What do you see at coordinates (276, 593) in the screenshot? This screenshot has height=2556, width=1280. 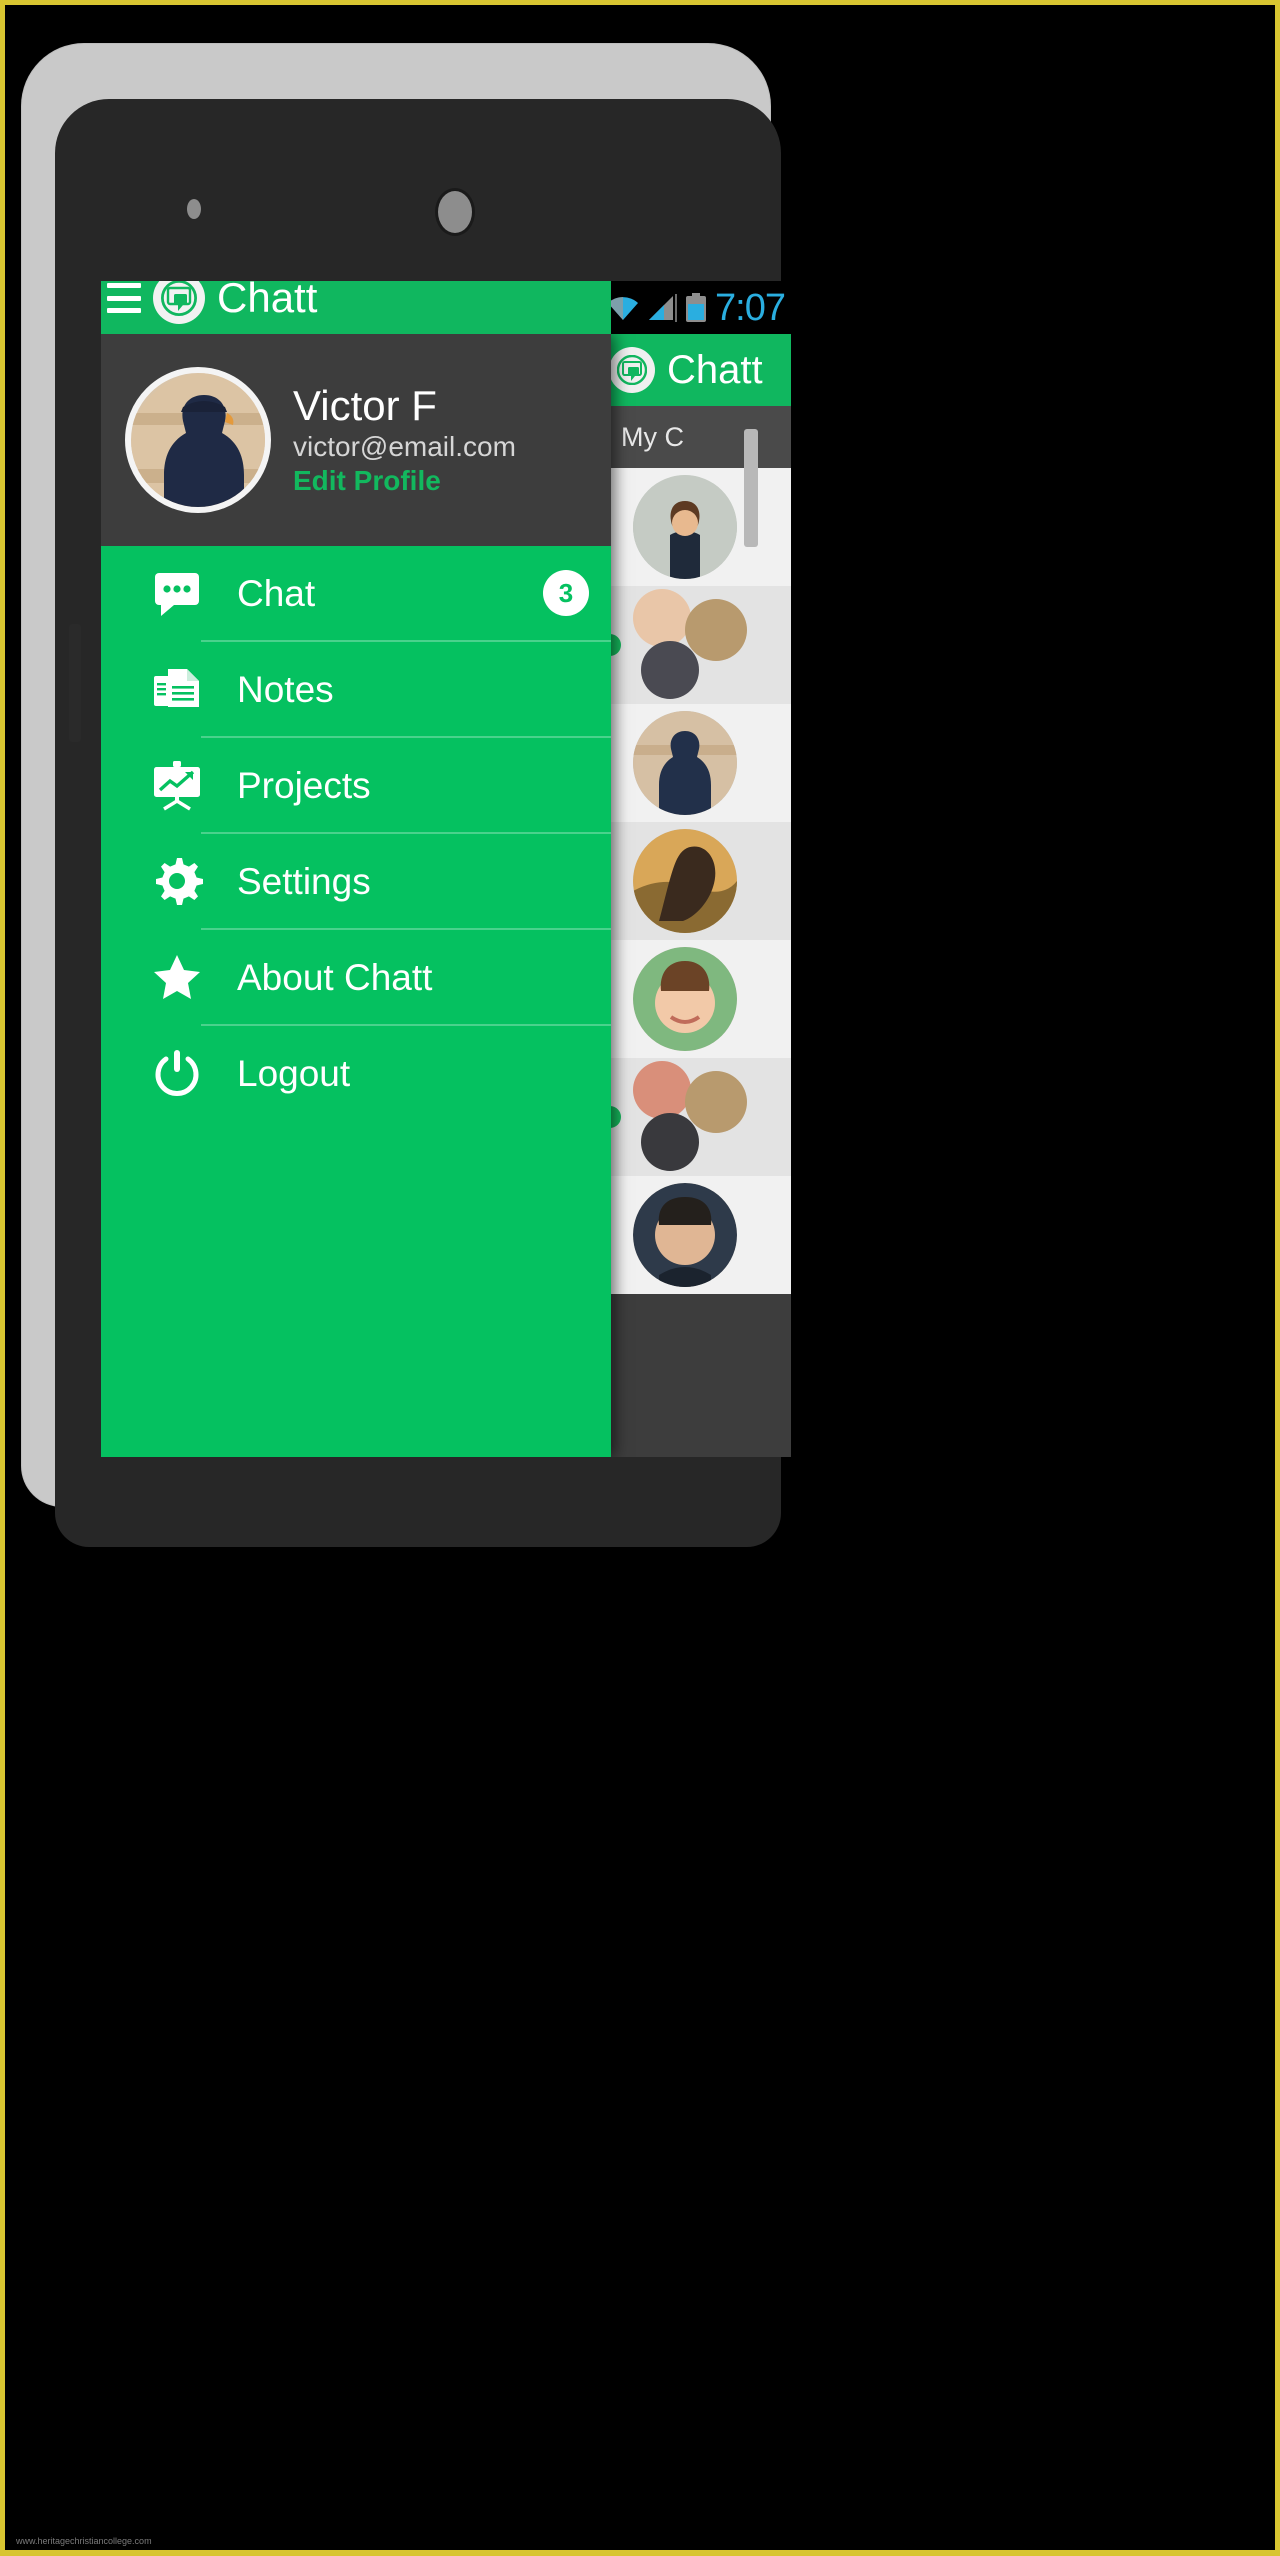 I see `sidebar-item-label: Chat` at bounding box center [276, 593].